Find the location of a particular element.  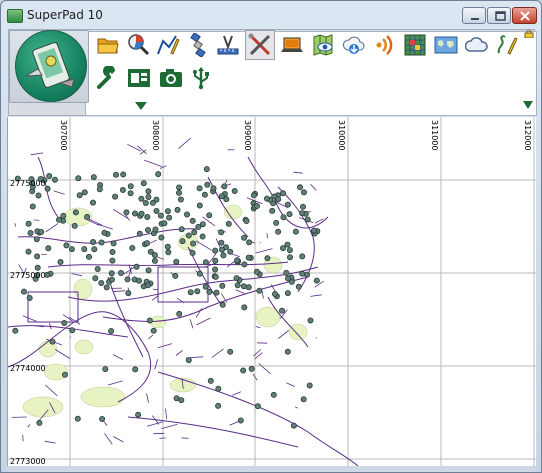

open-folder-button is located at coordinates (108, 45).